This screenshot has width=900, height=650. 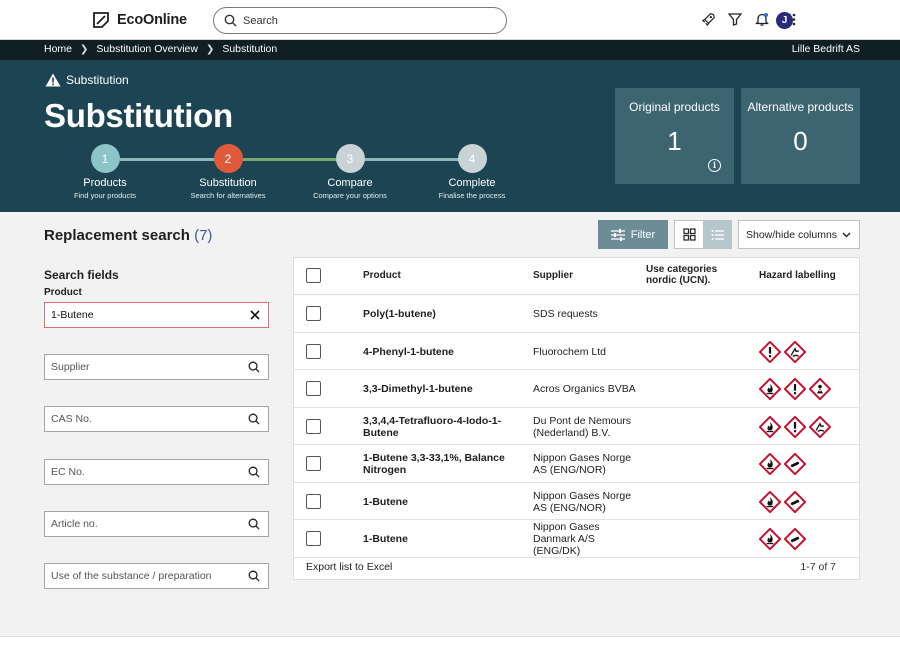 What do you see at coordinates (800, 136) in the screenshot?
I see `alternative-products-card: Alternative products 0` at bounding box center [800, 136].